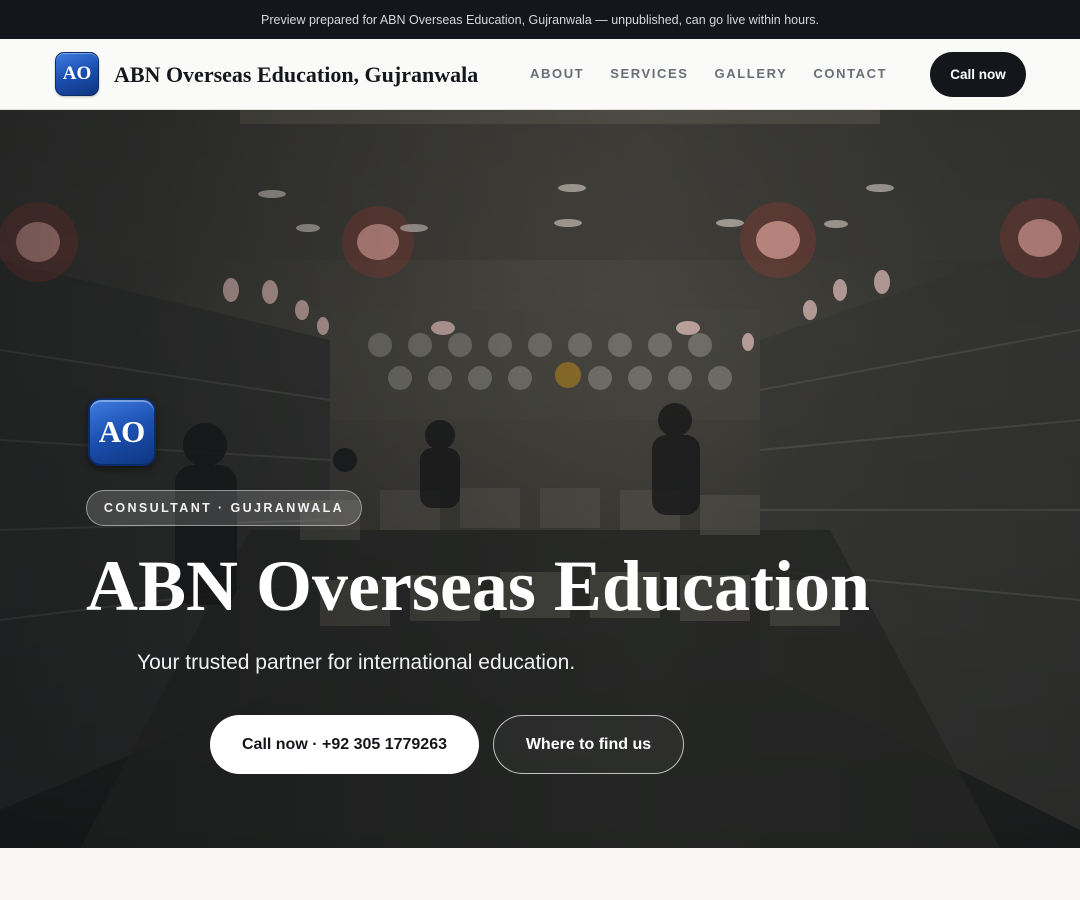 The width and height of the screenshot is (1080, 900). Describe the element at coordinates (478, 586) in the screenshot. I see `hero-title: ABN Overseas Education` at that location.